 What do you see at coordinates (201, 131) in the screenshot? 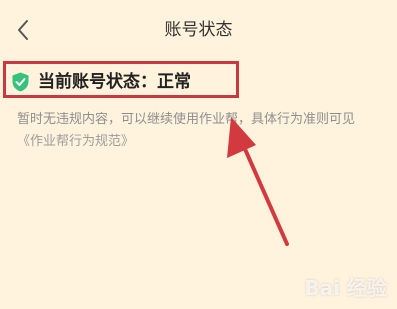
I see `status-description: 暂时无违规内容，可以继续使用作业帮，具体行为准则可见 《作业帮行为规范》` at bounding box center [201, 131].